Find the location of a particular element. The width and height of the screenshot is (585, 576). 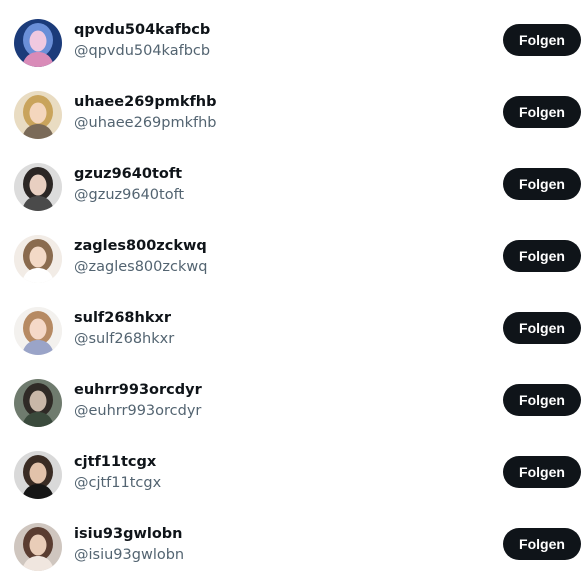

user-row: gzuz9640toft @gzuz9640toft Folgen is located at coordinates (292, 180).